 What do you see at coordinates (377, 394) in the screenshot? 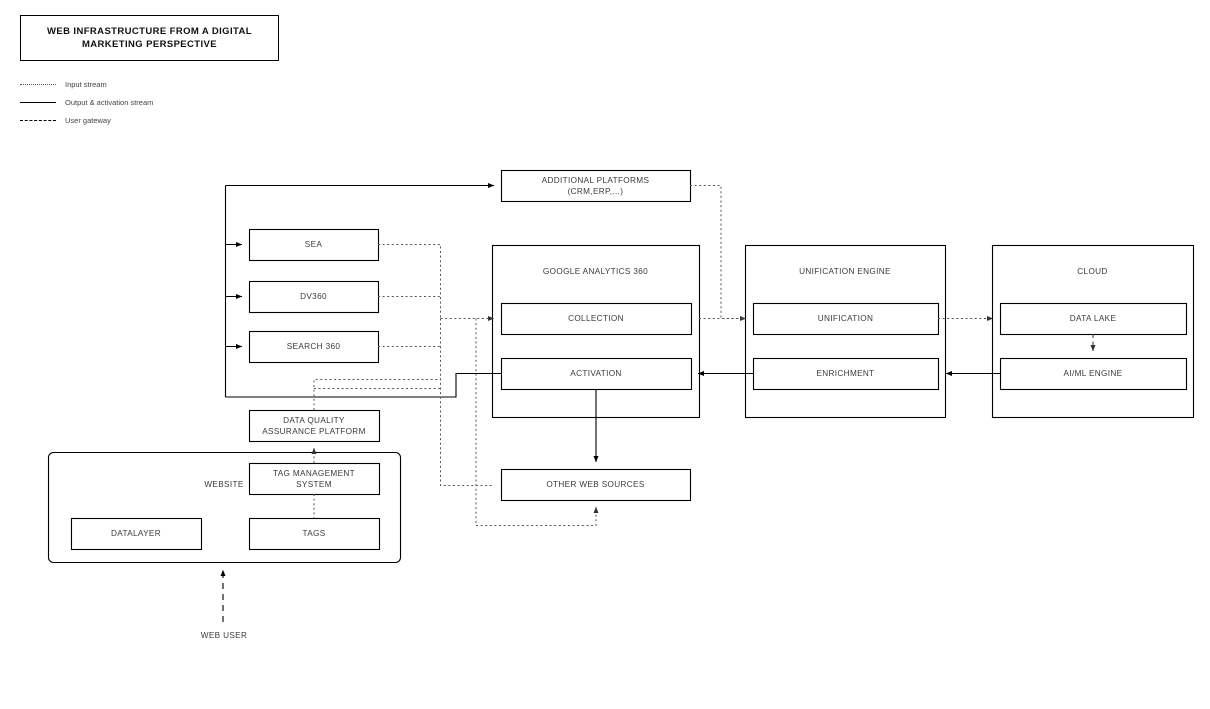
I see `edge-data-quality-to-bus` at bounding box center [377, 394].